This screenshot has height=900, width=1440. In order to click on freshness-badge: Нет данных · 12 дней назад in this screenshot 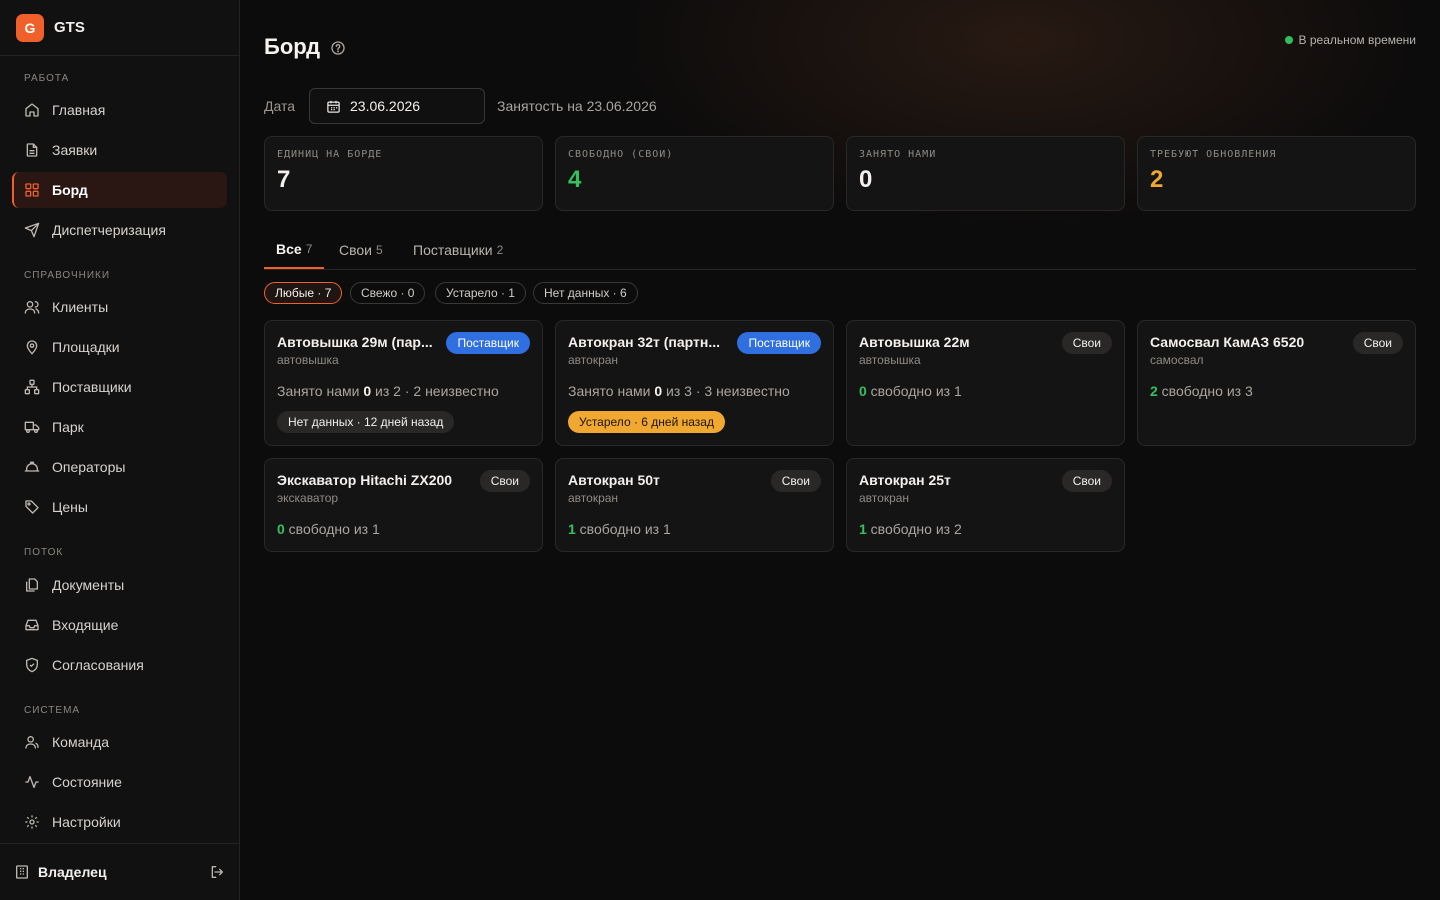, I will do `click(366, 422)`.